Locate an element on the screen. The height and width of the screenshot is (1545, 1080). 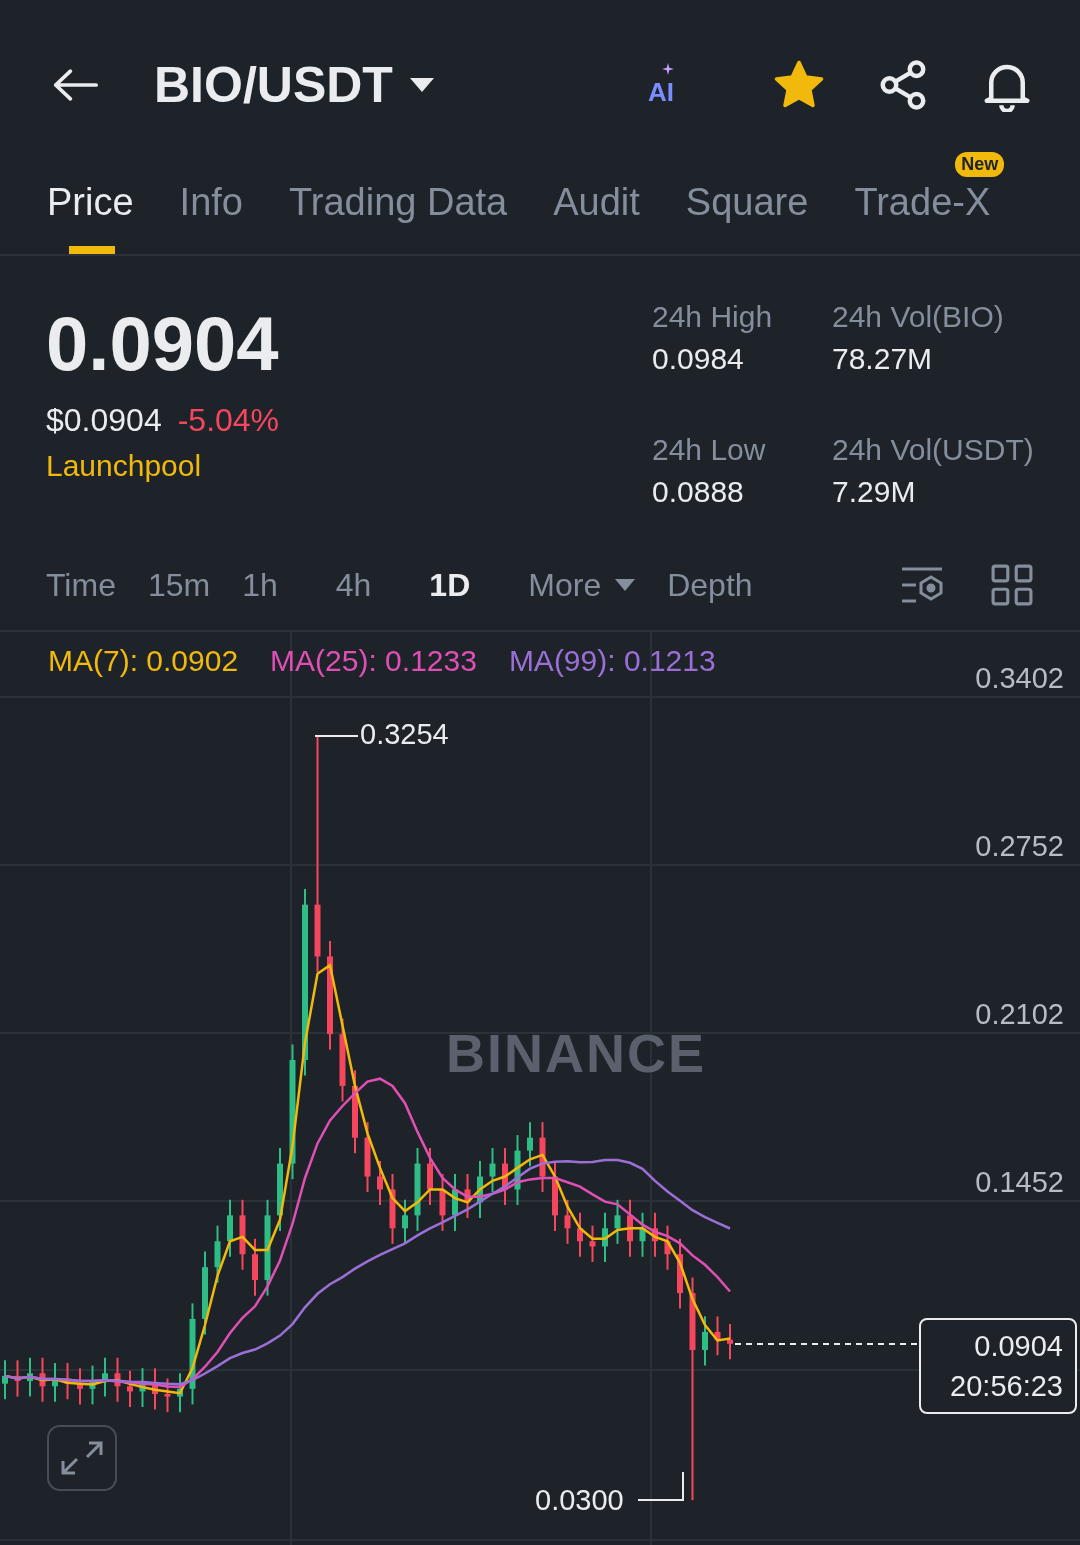
tab: Trade-X is located at coordinates (922, 202).